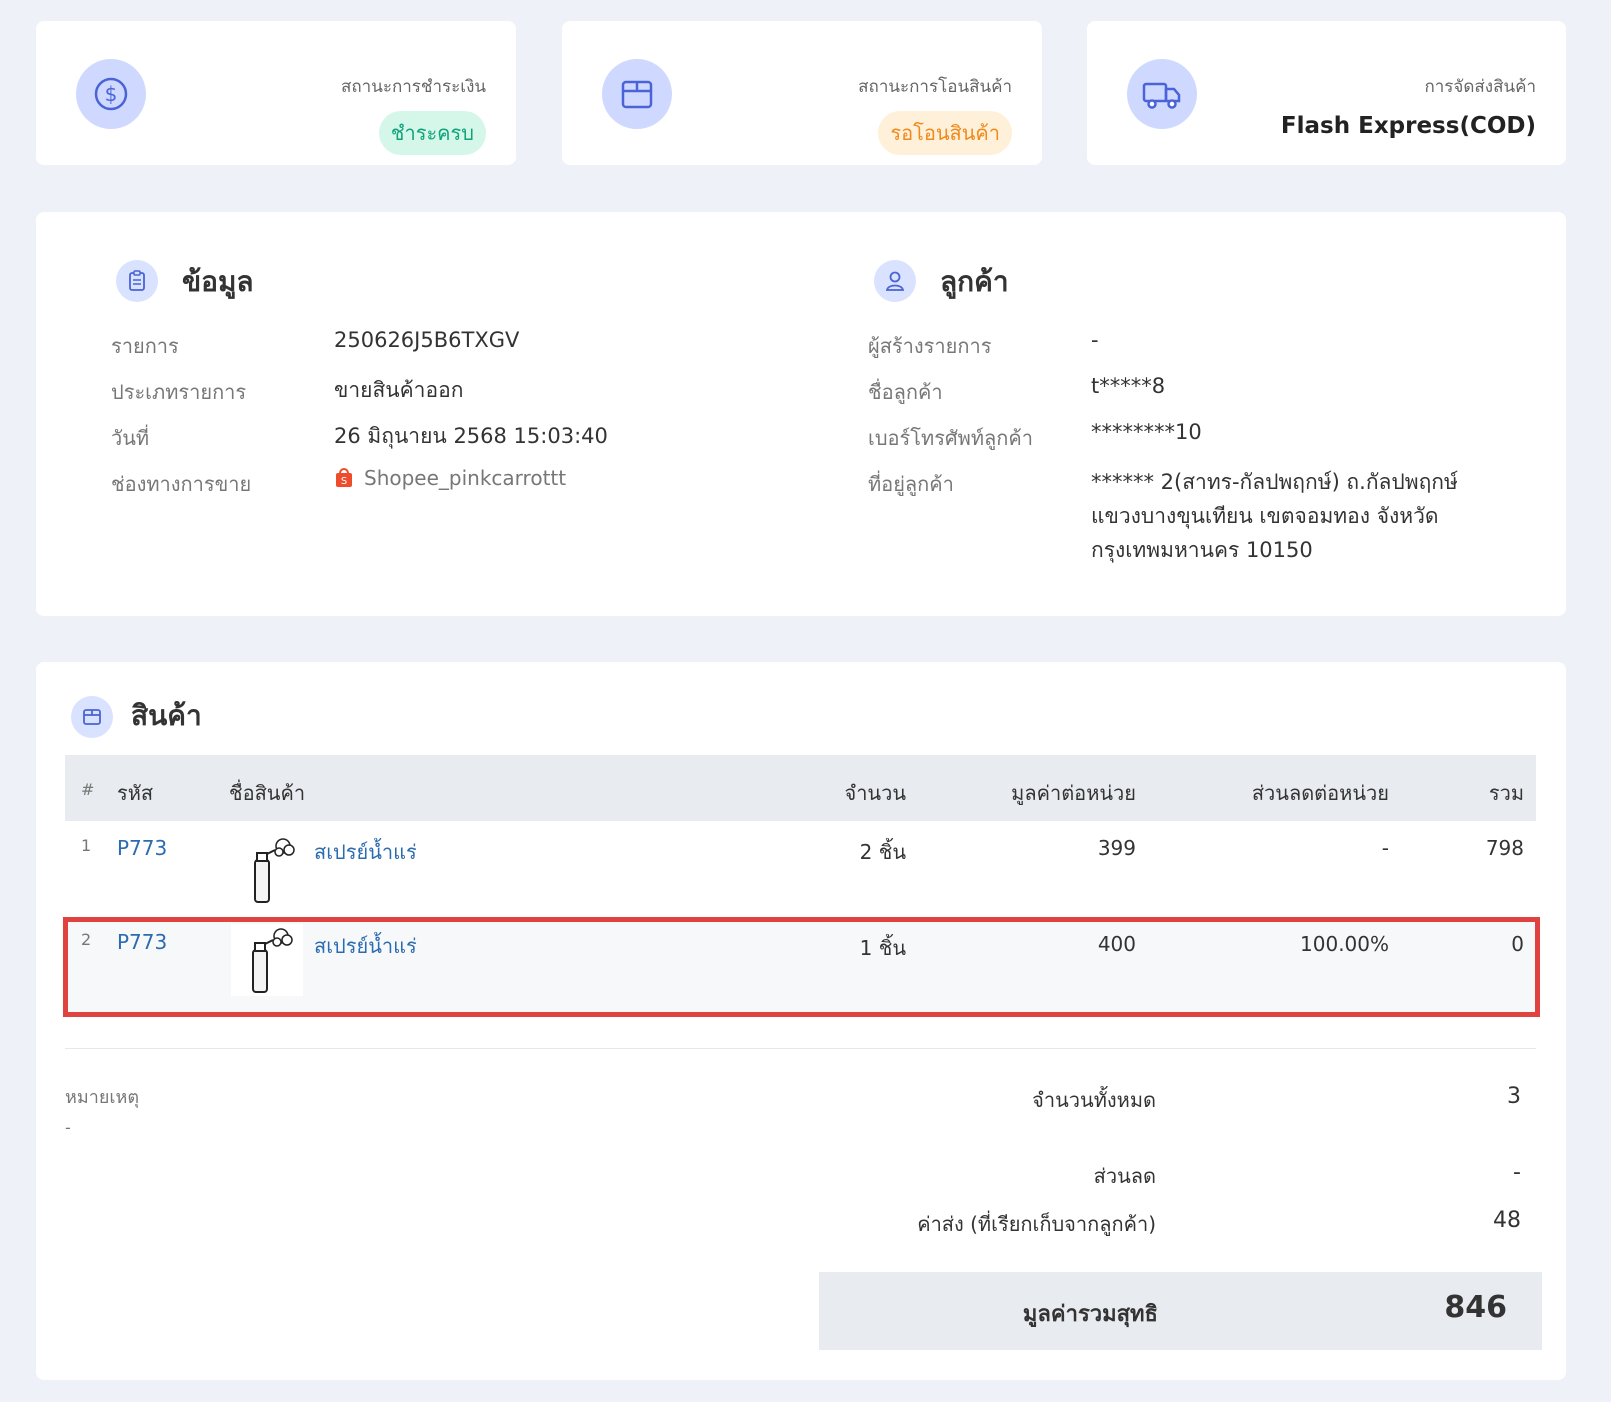 This screenshot has height=1402, width=1611. Describe the element at coordinates (179, 392) in the screenshot. I see `info-label-type: ประเภทรายการ` at that location.